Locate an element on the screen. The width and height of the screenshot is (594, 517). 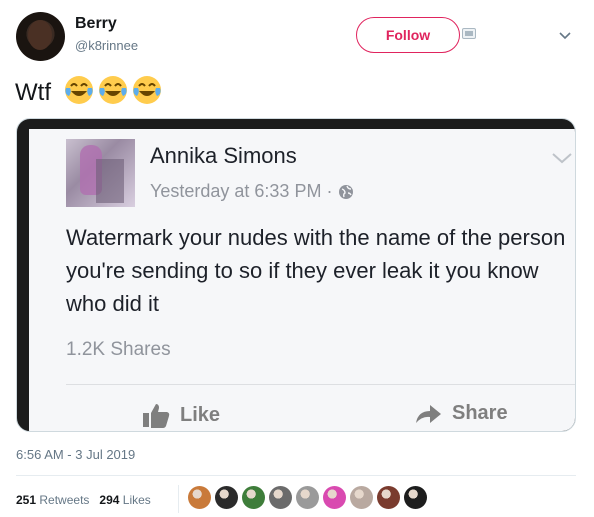
extension-icon is located at coordinates (469, 33).